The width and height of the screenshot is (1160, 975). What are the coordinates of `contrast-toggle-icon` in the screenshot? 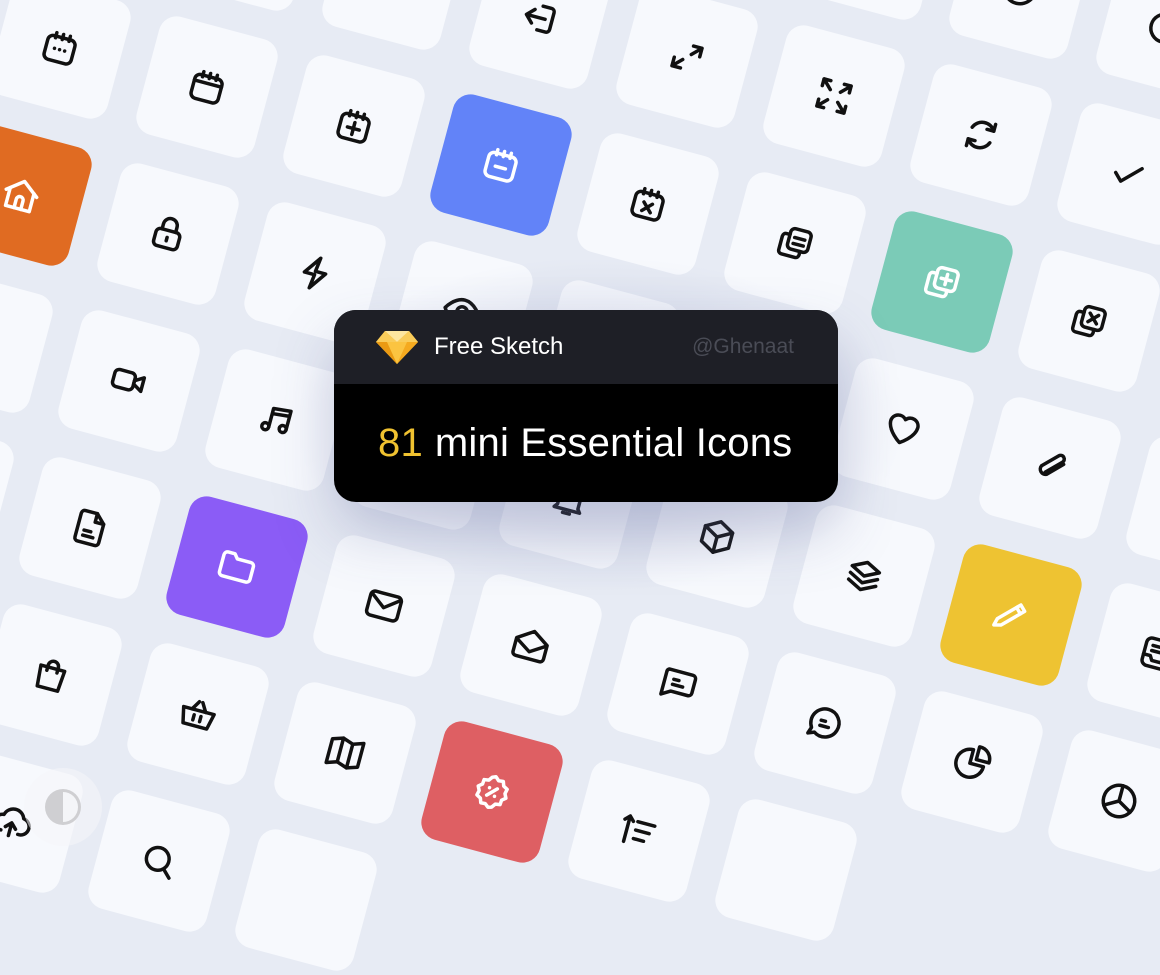 It's located at (63, 807).